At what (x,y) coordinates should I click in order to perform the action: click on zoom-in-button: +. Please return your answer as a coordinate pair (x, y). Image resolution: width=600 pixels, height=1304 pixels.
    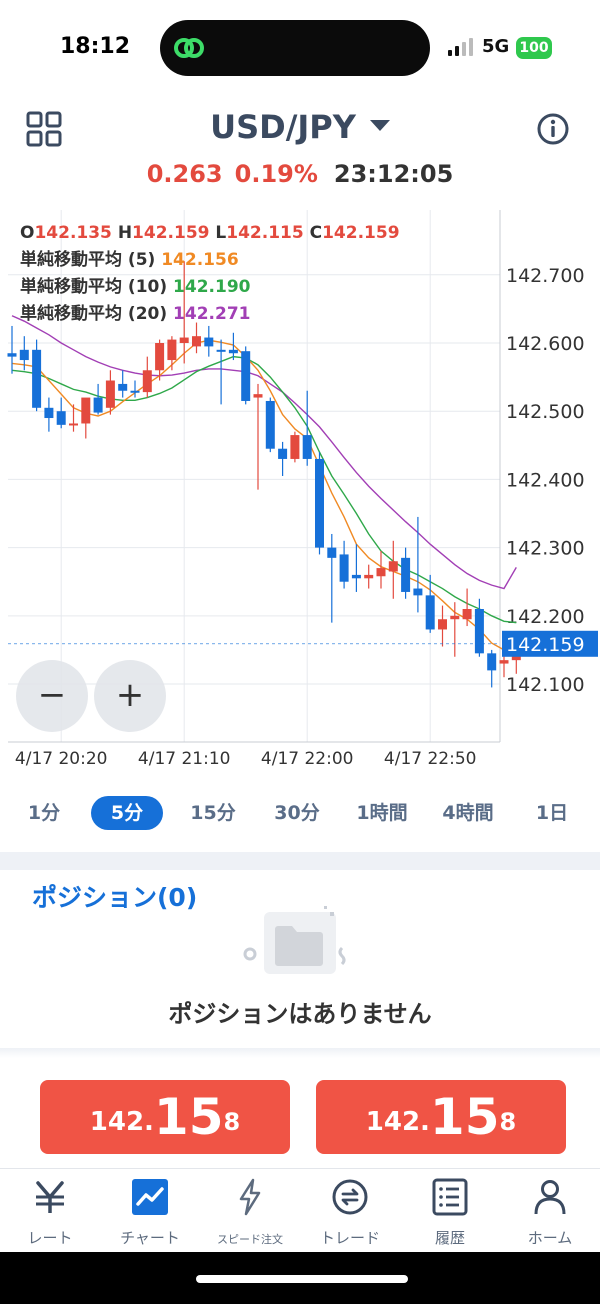
    Looking at the image, I should click on (130, 696).